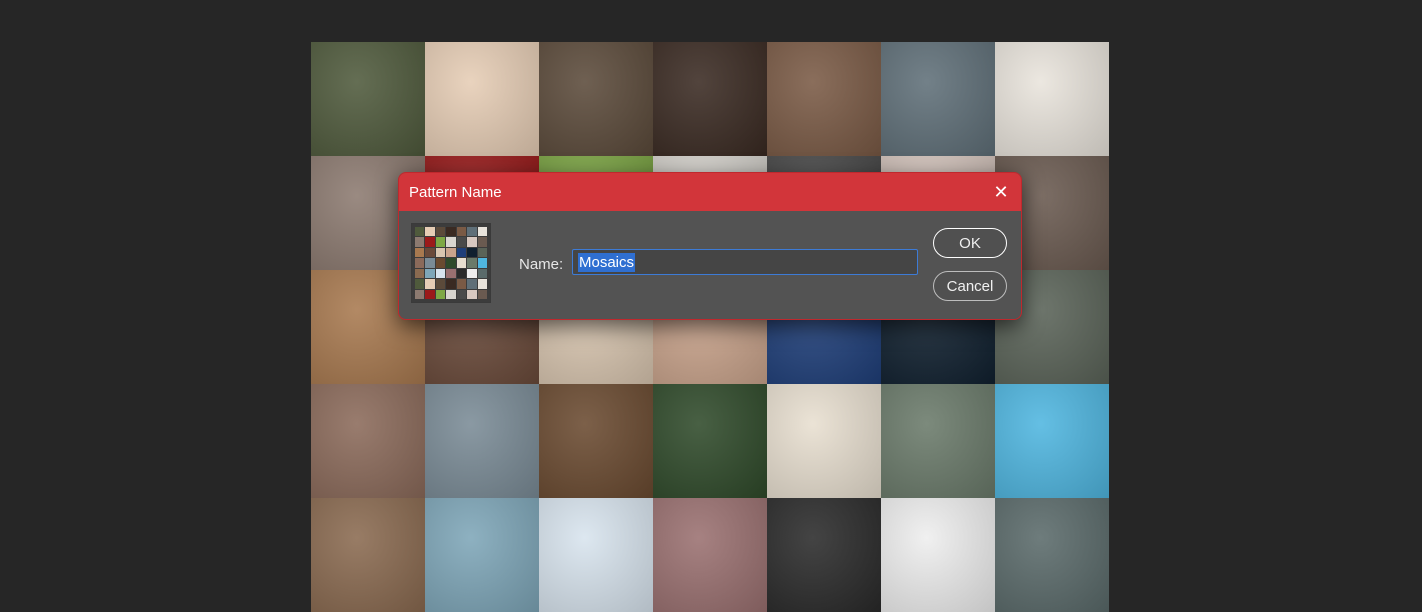  I want to click on pattern-name-dialog: Pattern Name ✕ Name: Mosaics OK Cancel, so click(710, 246).